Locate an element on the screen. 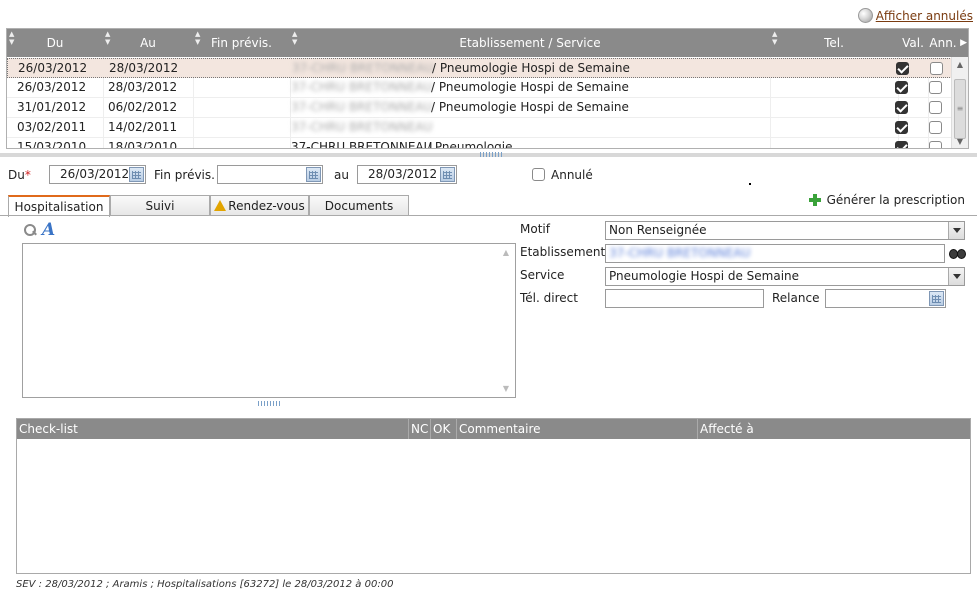 The height and width of the screenshot is (607, 977). show-cancelled-link: Afficher annulés is located at coordinates (924, 16).